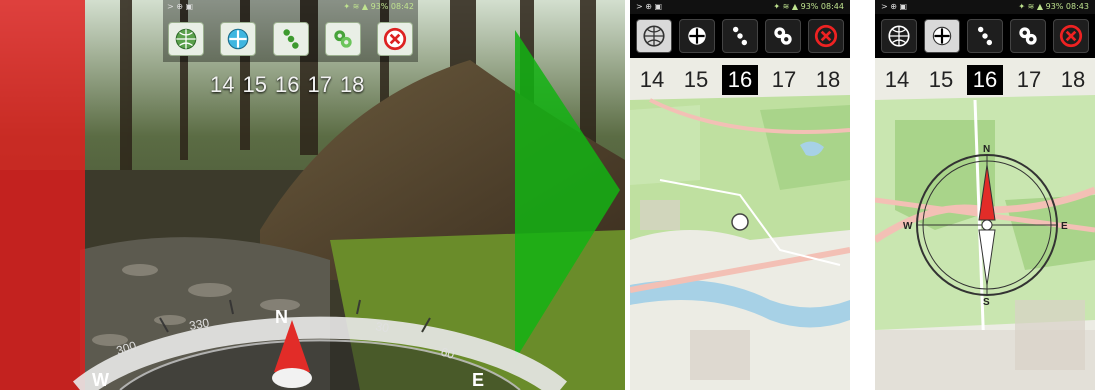  I want to click on compass-degree-label: 30, so click(382, 327).